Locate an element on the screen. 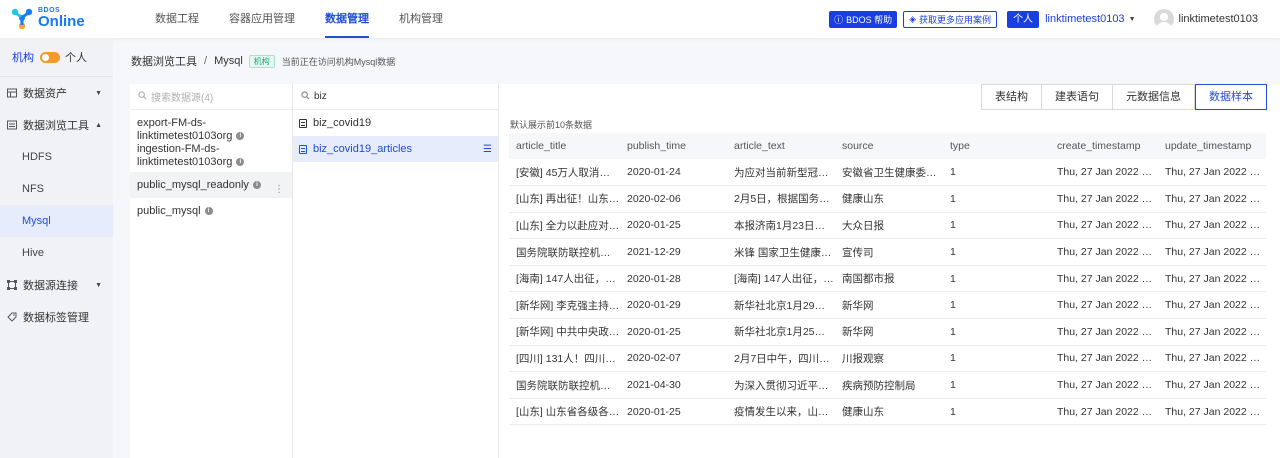 This screenshot has height=458, width=1280. datasource-item: export-FM-ds- linktimetest0103org i is located at coordinates (211, 126).